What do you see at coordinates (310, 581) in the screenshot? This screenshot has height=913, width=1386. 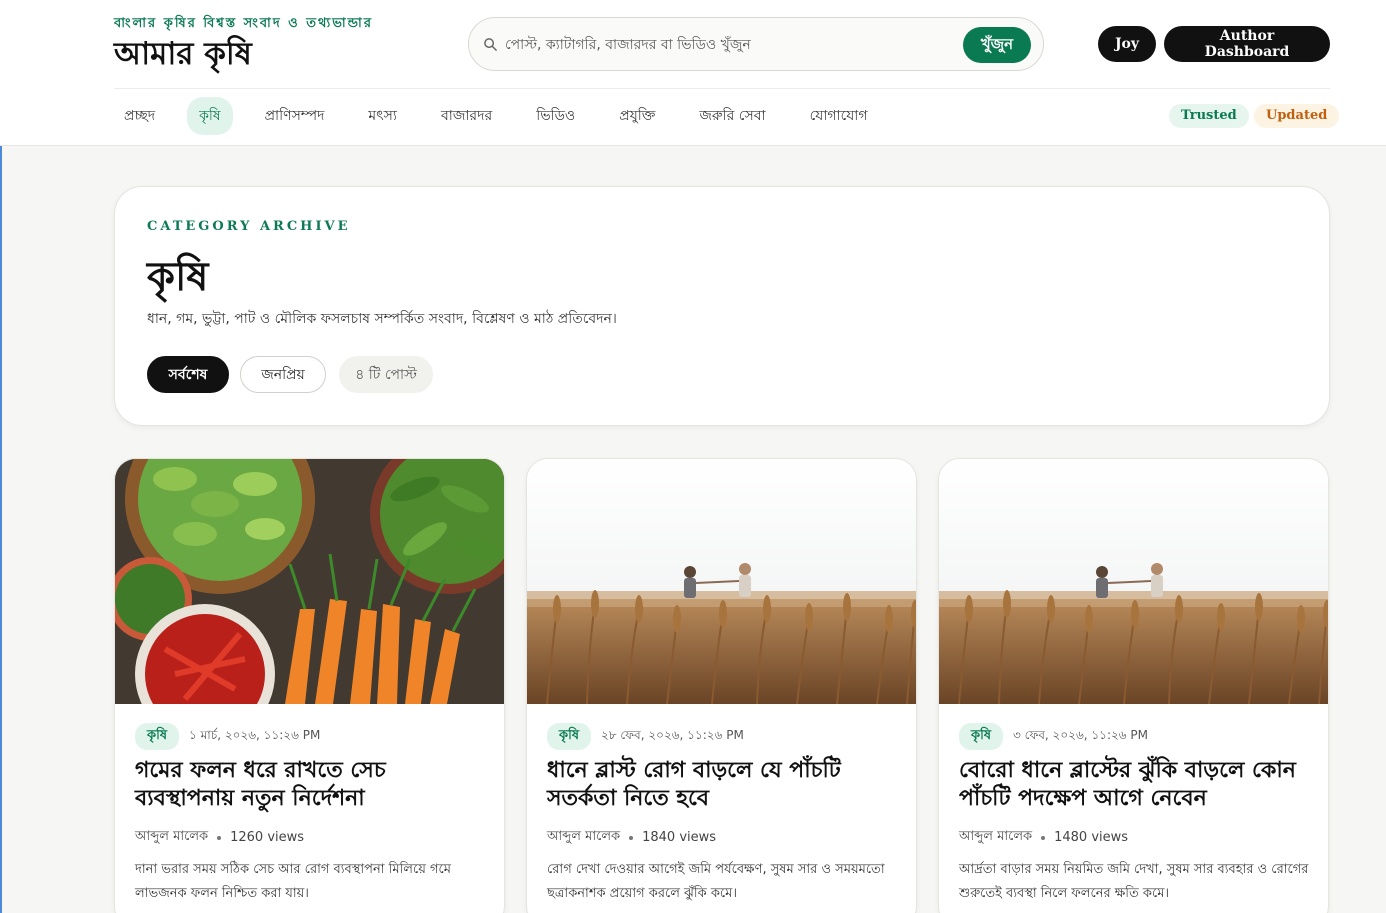 I see `post-thumbnail-vegetables` at bounding box center [310, 581].